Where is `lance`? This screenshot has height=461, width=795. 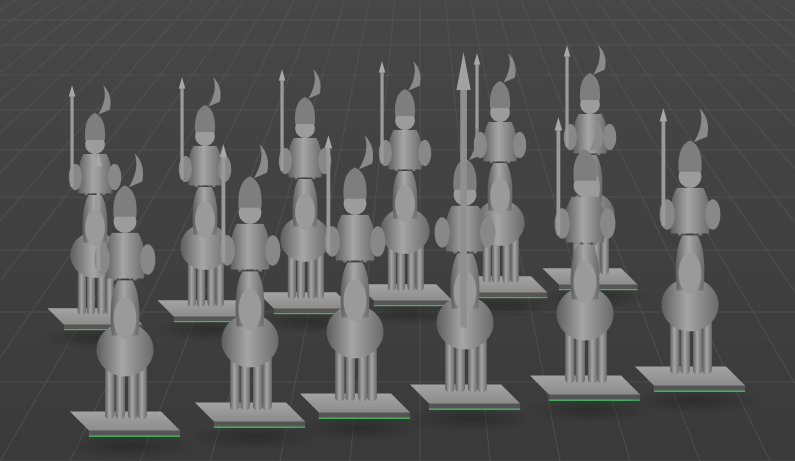
lance is located at coordinates (463, 208).